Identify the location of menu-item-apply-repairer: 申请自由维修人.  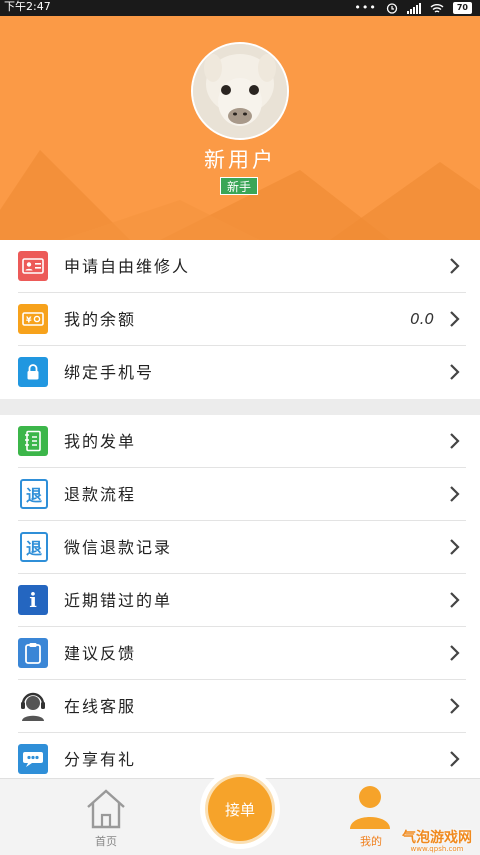
(240, 266).